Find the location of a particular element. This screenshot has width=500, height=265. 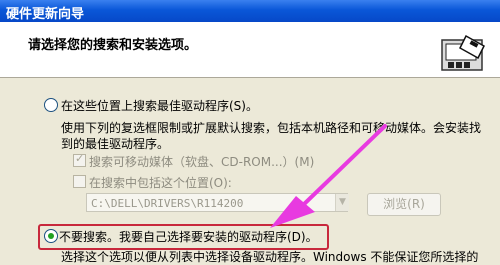

window-title: 硬件更新向导 is located at coordinates (45, 14).